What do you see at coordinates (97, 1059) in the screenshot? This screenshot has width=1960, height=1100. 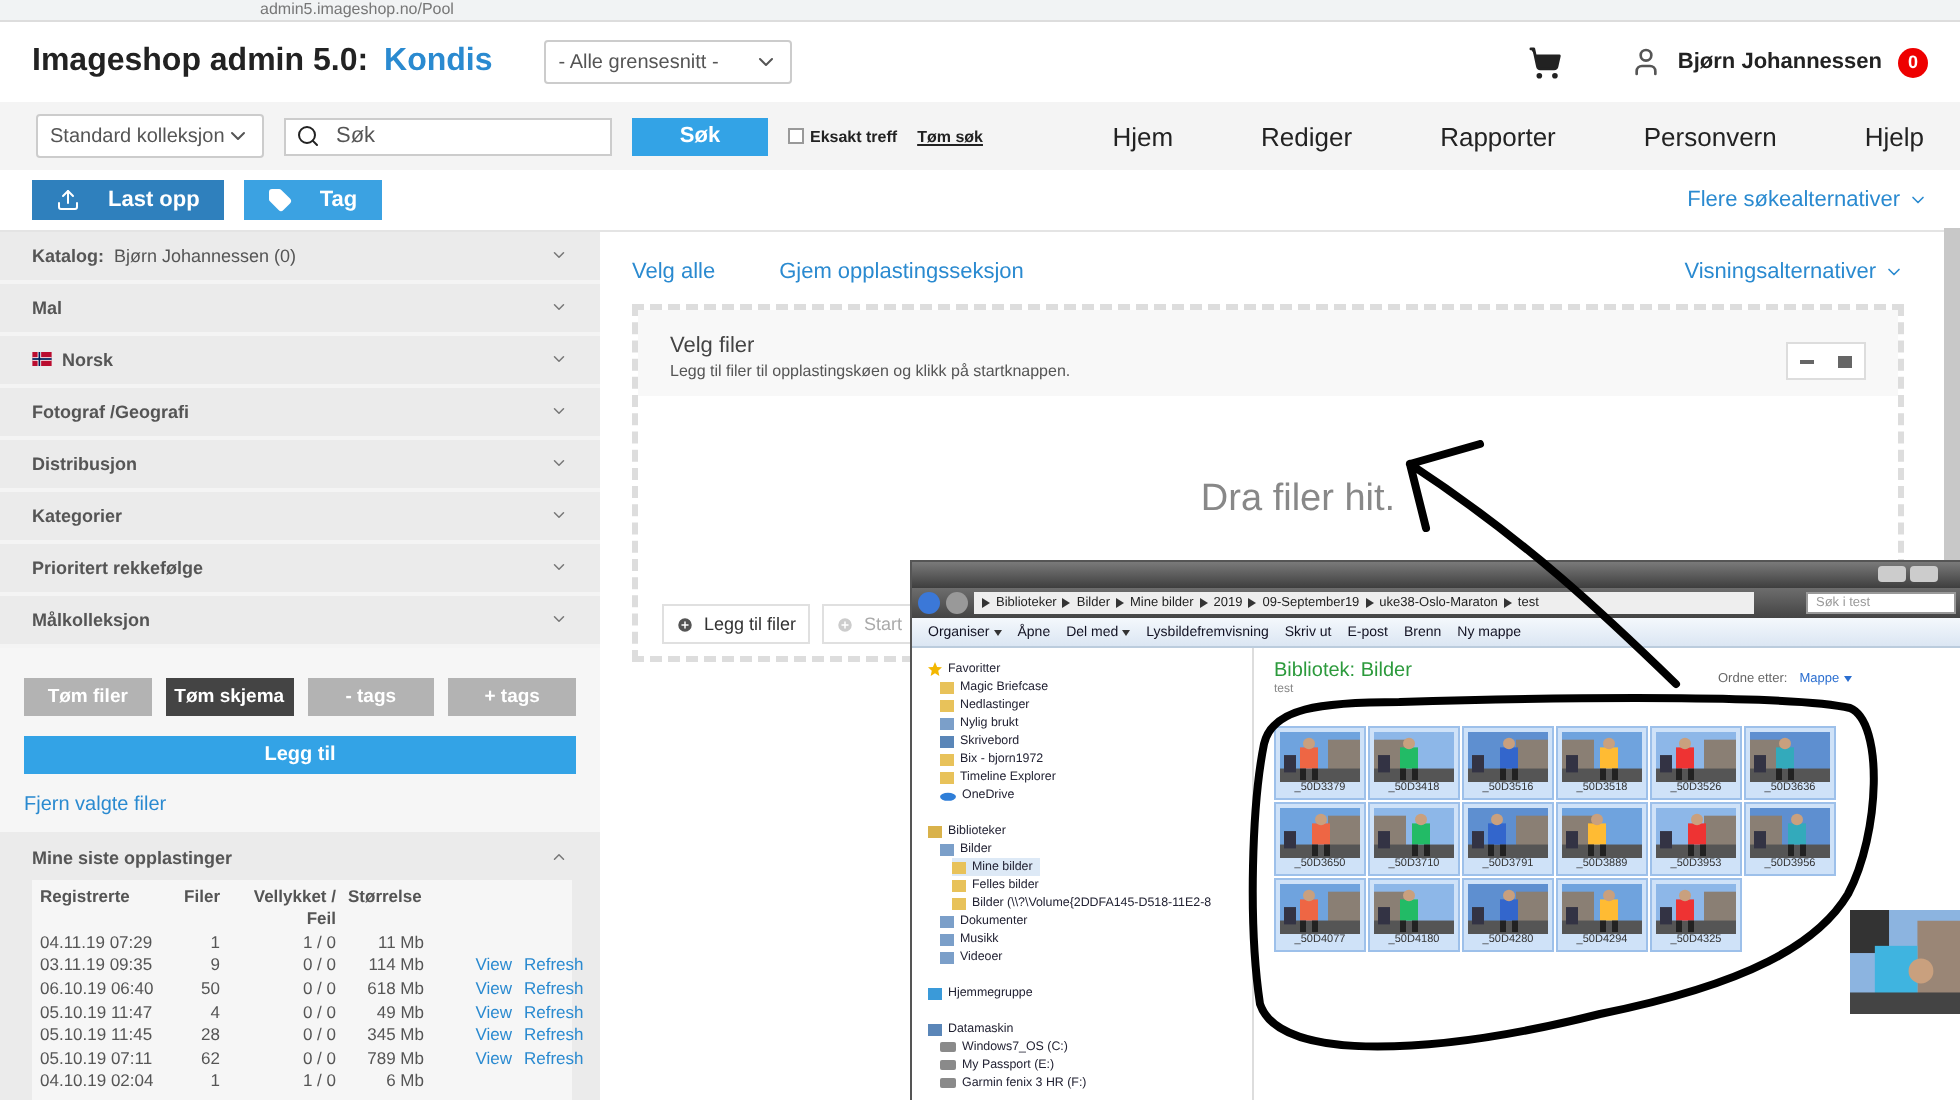 I see `table-cell-text: 05.10.19 07:11` at bounding box center [97, 1059].